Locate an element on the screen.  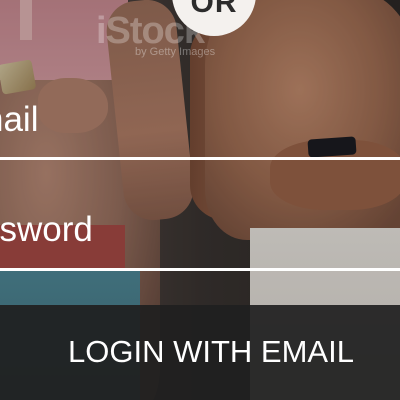
password-field: ssword is located at coordinates (46, 230).